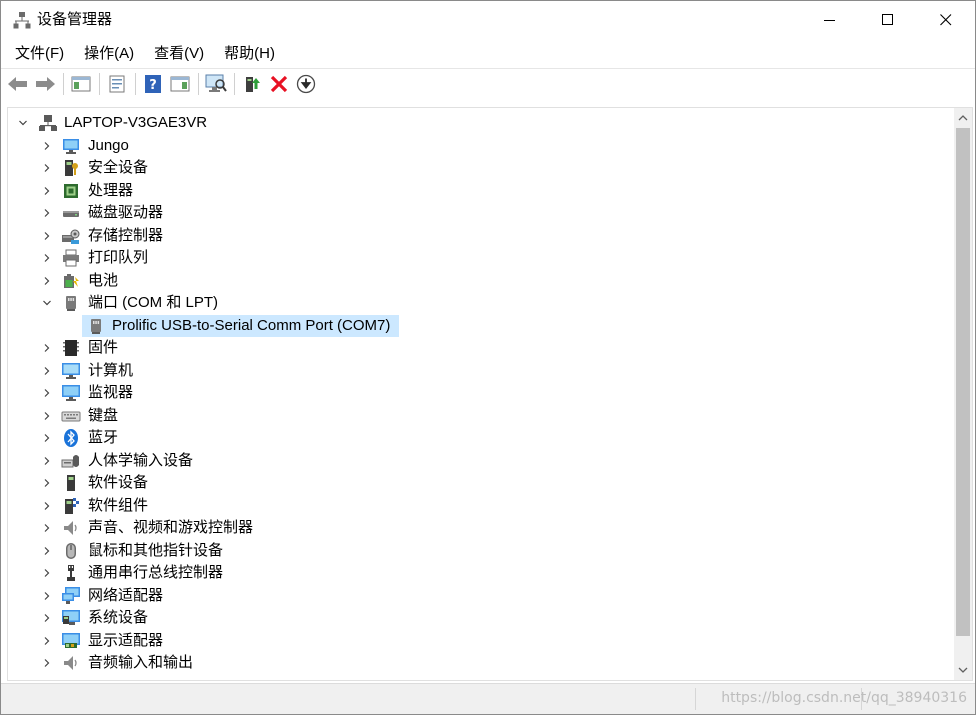 This screenshot has height=715, width=976. What do you see at coordinates (946, 20) in the screenshot?
I see `close-button` at bounding box center [946, 20].